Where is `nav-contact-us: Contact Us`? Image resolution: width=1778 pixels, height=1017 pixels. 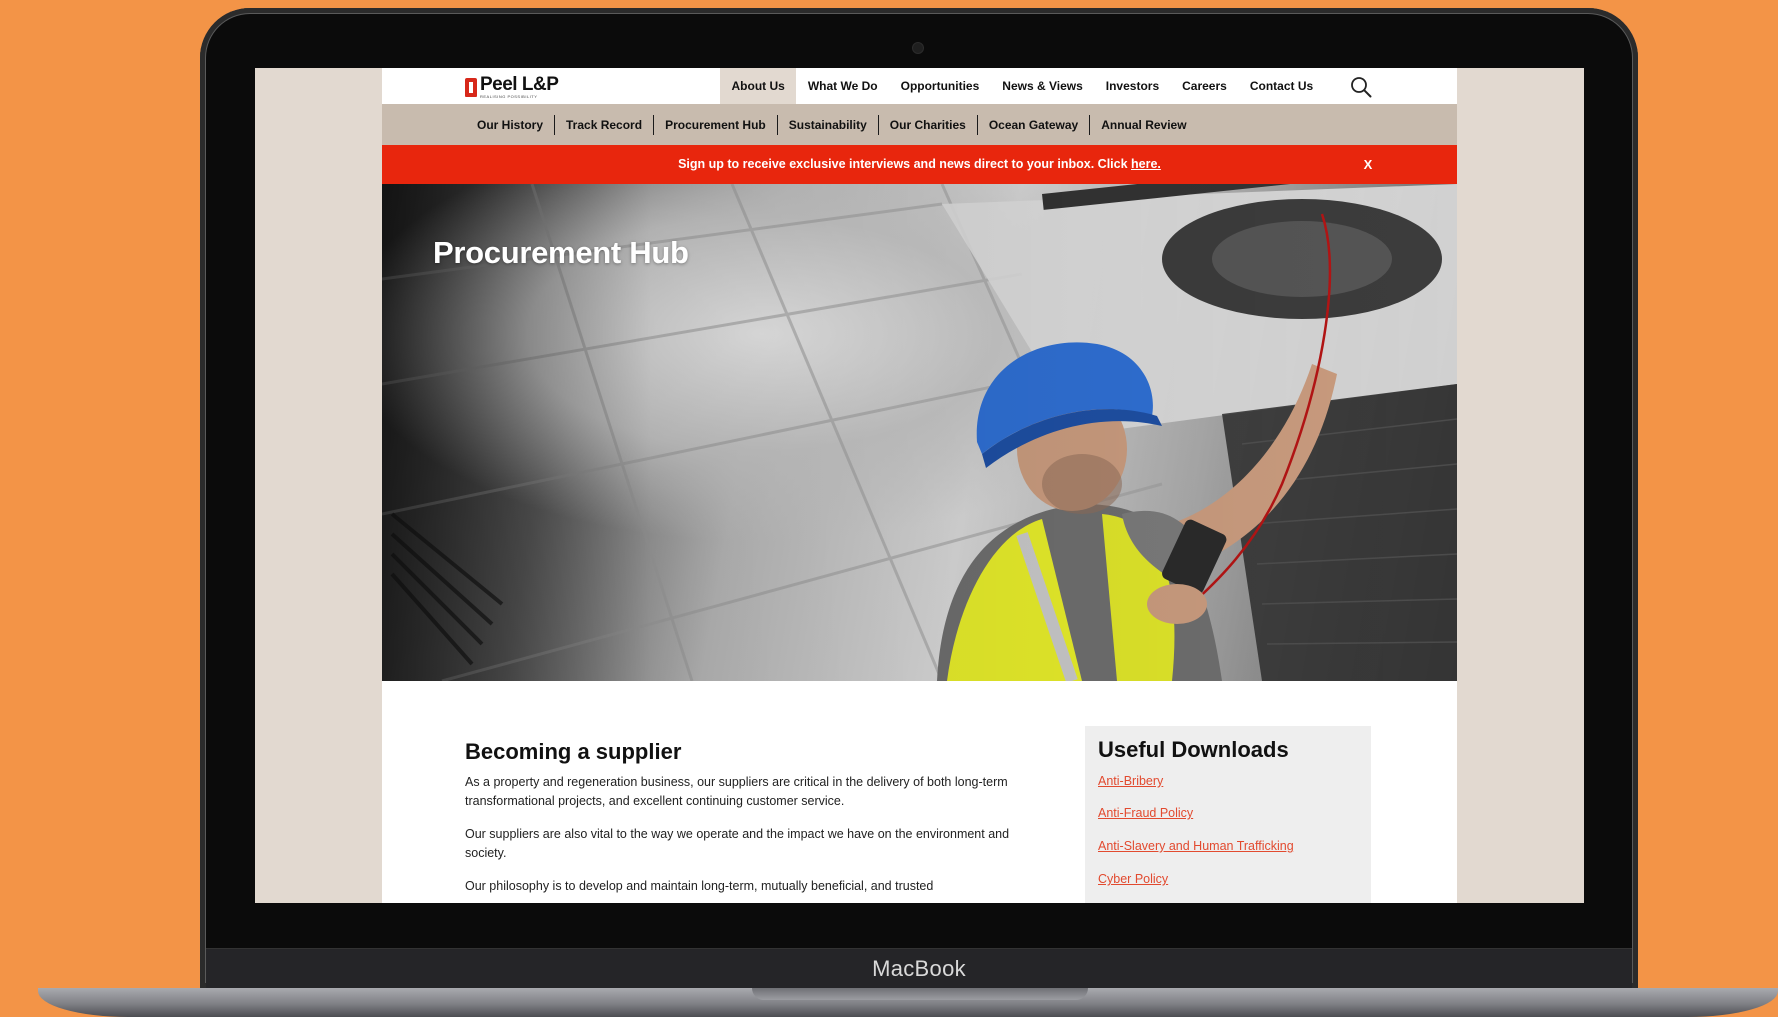
nav-contact-us: Contact Us is located at coordinates (1281, 86).